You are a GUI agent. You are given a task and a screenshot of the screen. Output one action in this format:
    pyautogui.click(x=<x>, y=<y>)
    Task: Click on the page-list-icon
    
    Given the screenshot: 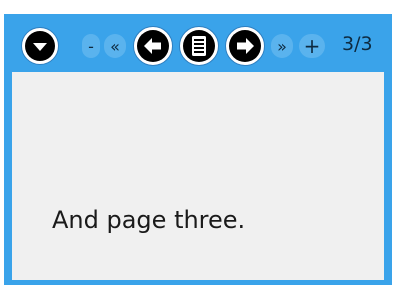 What is the action you would take?
    pyautogui.click(x=199, y=46)
    